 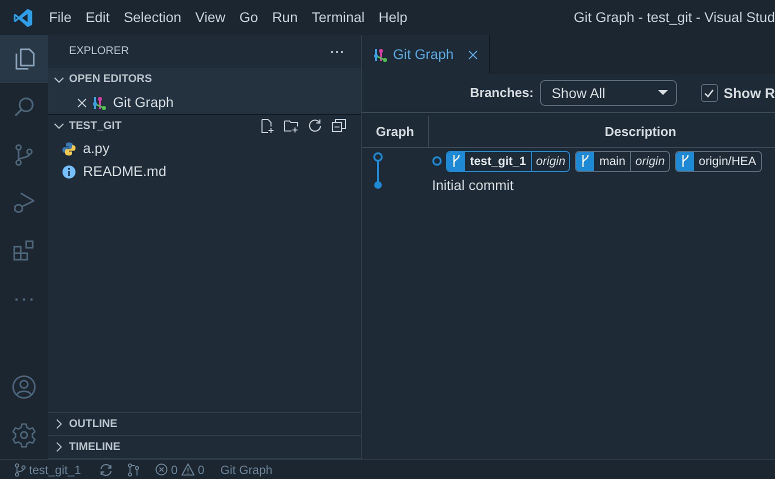 I want to click on commit-graph-drawing, so click(x=378, y=171).